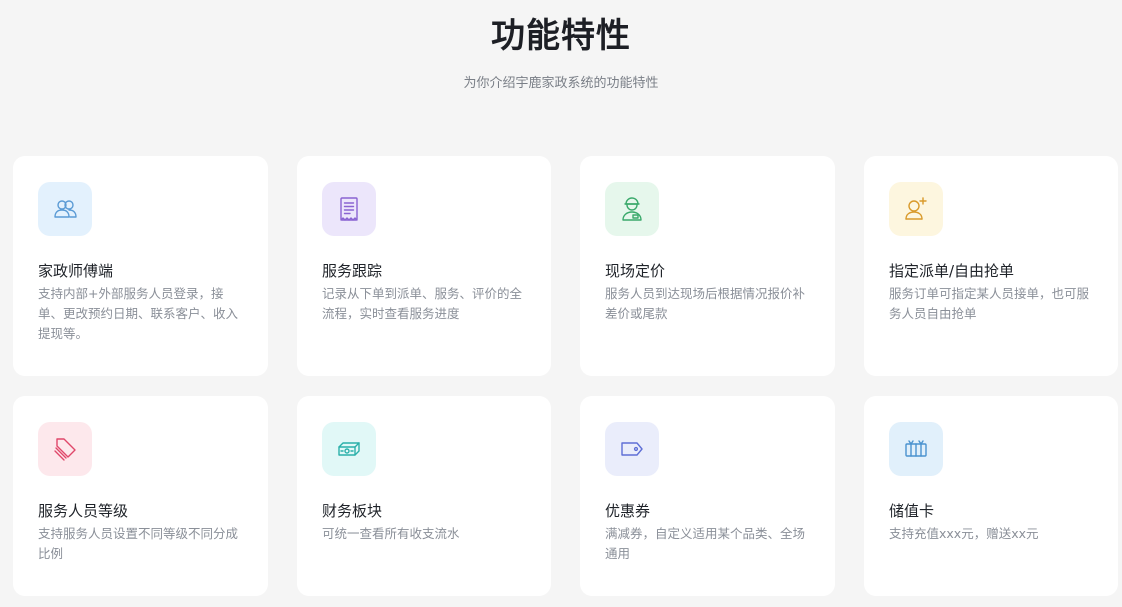 The width and height of the screenshot is (1122, 607). I want to click on feature-description: 支持充值xxx元，赠送xx元, so click(964, 533).